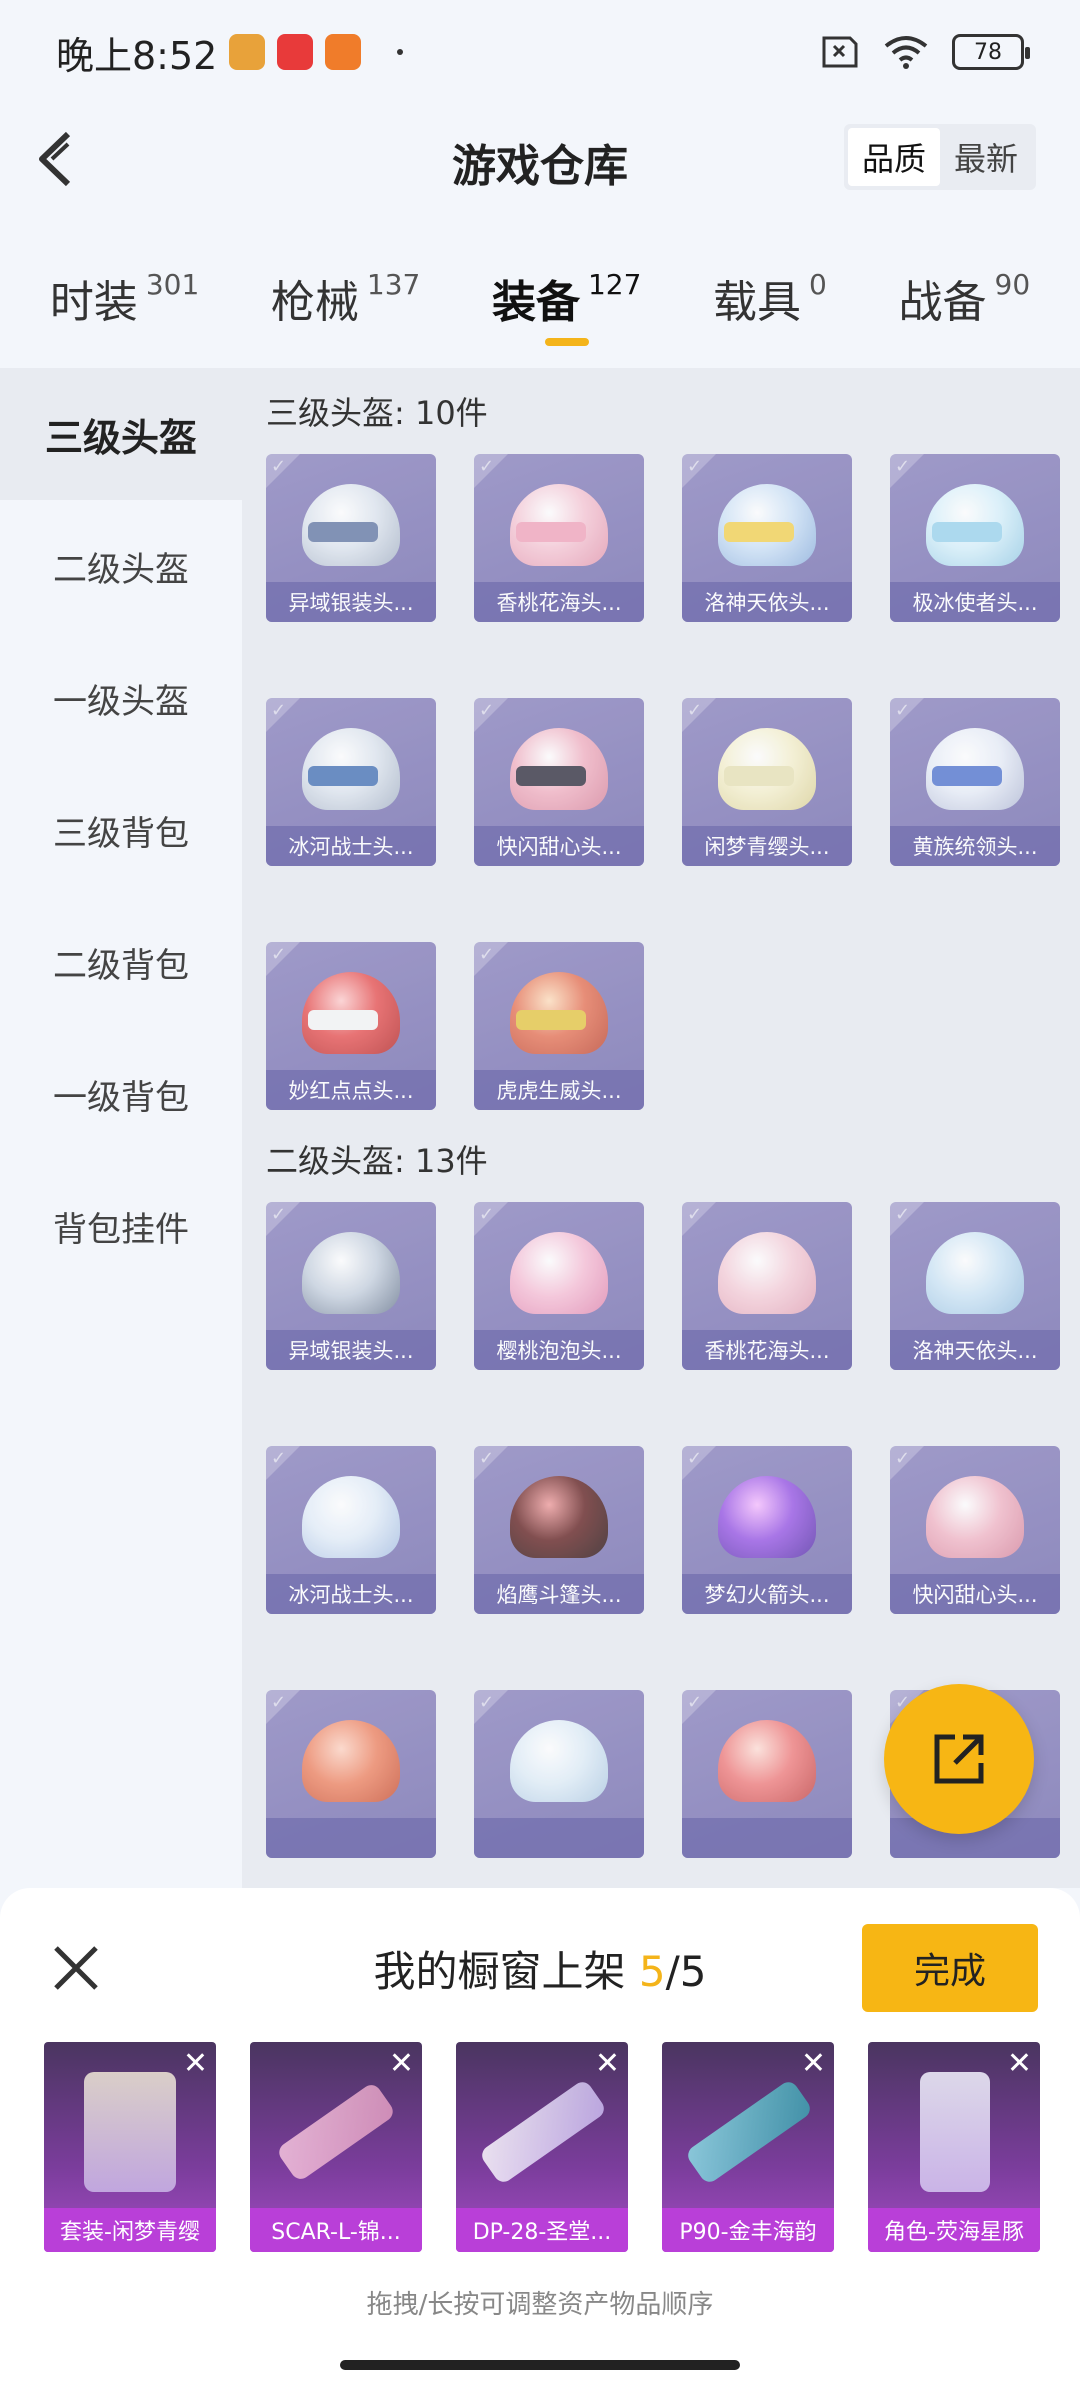 The width and height of the screenshot is (1080, 2400). I want to click on showcase-item: ✕ 角色-荧海星豚, so click(954, 2147).